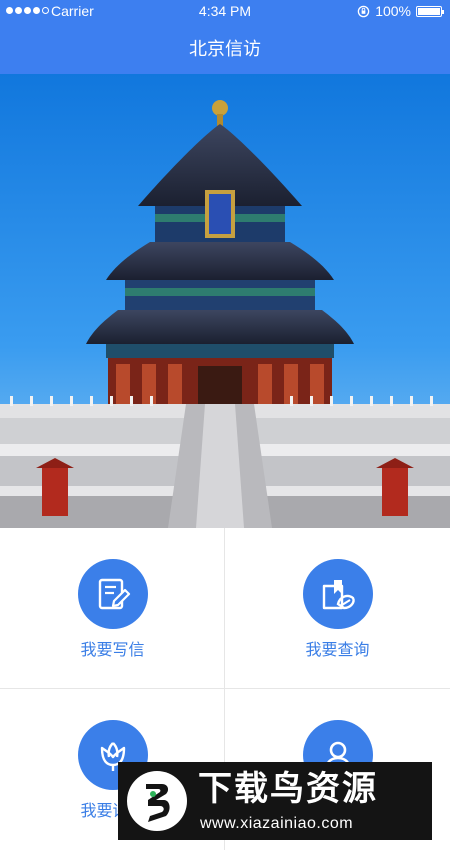 This screenshot has height=850, width=450. What do you see at coordinates (225, 11) in the screenshot?
I see `status-bar: Carrier 4:34 PM 100%` at bounding box center [225, 11].